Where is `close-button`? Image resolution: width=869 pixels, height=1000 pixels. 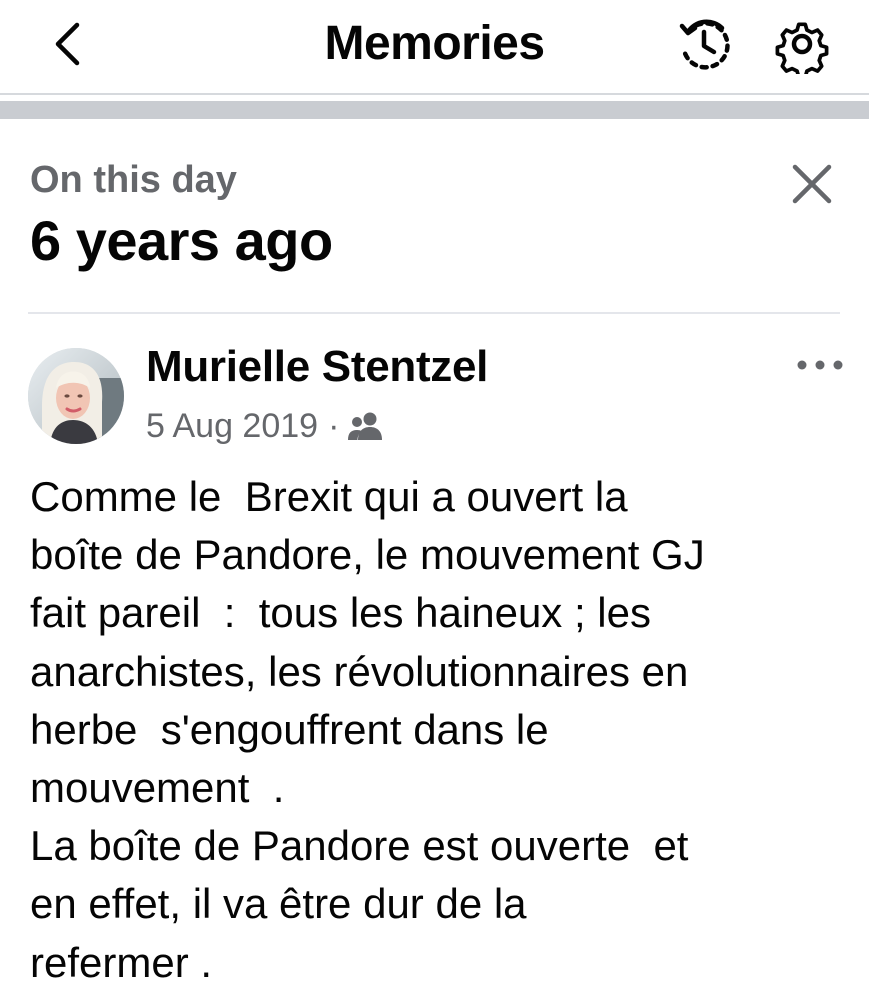
close-button is located at coordinates (812, 184).